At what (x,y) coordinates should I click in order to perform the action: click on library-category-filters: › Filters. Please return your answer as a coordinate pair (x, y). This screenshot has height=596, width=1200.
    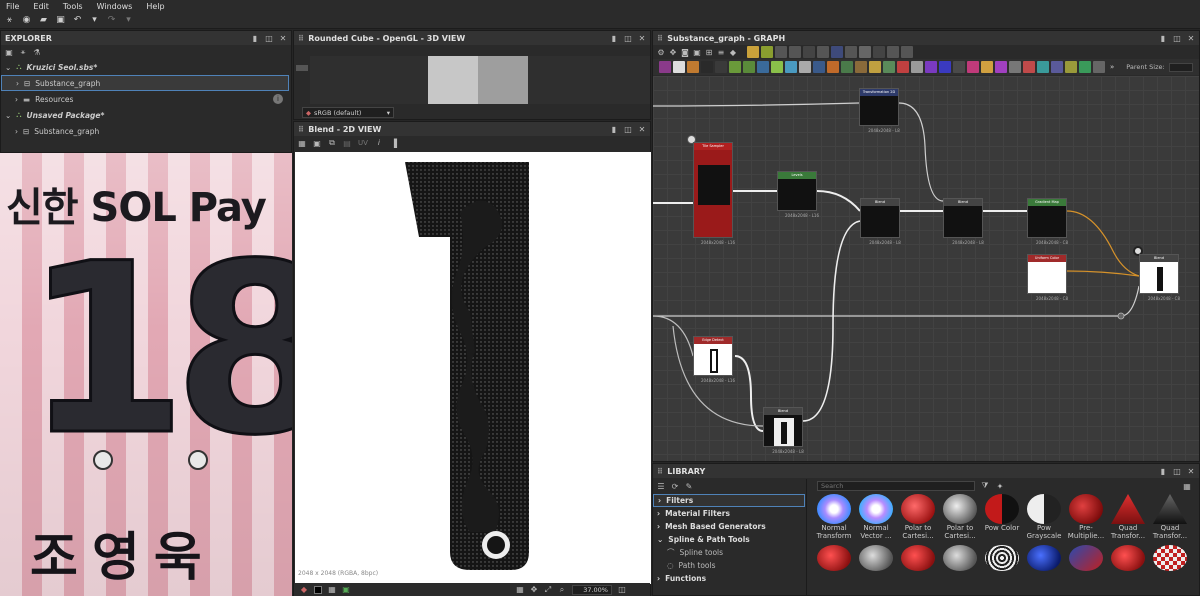
    Looking at the image, I should click on (729, 500).